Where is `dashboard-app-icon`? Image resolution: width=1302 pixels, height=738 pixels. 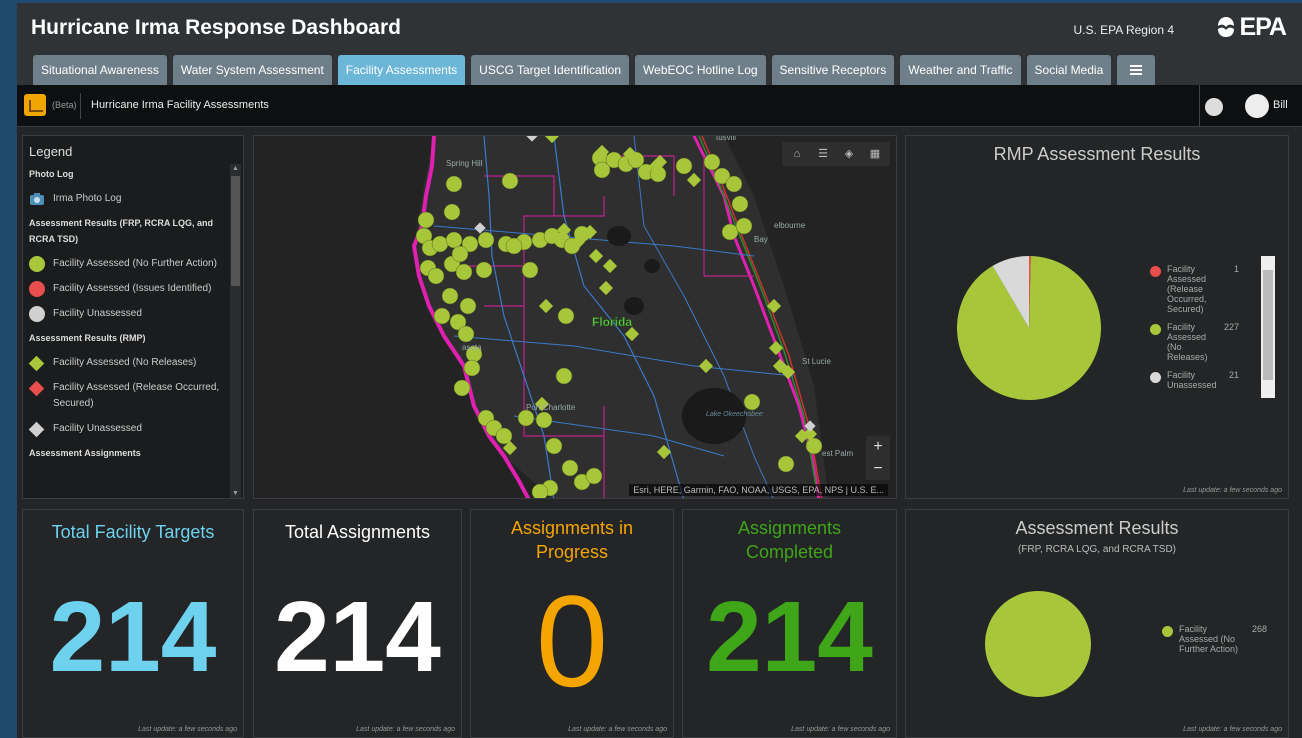
dashboard-app-icon is located at coordinates (35, 105).